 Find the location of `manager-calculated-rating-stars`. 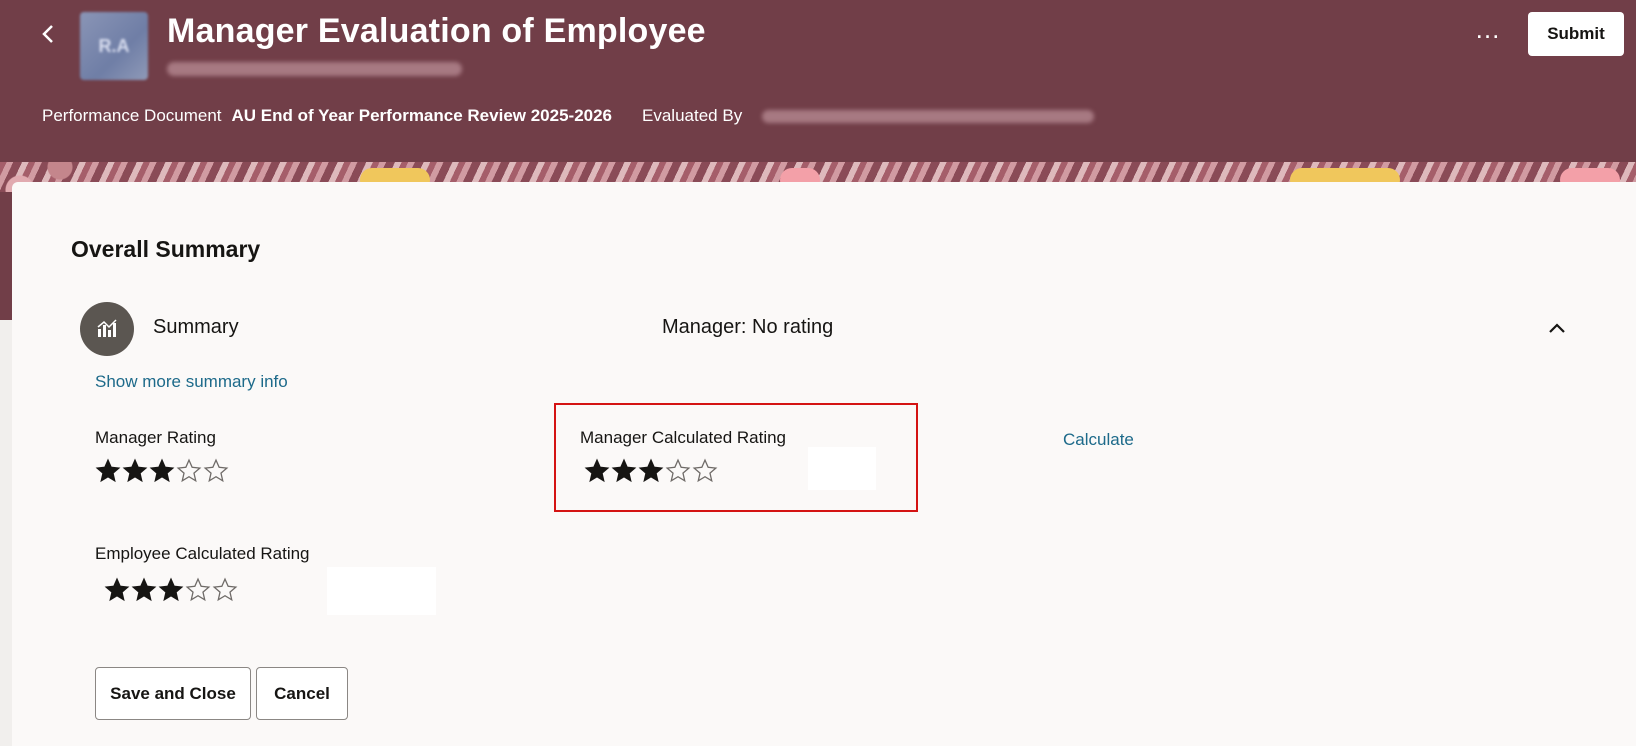

manager-calculated-rating-stars is located at coordinates (651, 471).